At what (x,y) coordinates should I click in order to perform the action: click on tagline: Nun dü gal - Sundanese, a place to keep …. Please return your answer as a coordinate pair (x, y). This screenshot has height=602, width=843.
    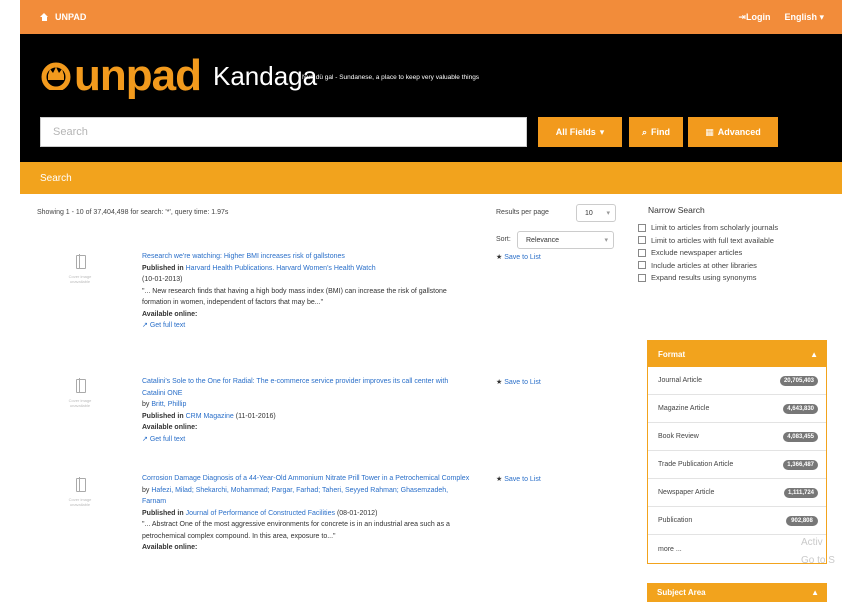
    Looking at the image, I should click on (391, 77).